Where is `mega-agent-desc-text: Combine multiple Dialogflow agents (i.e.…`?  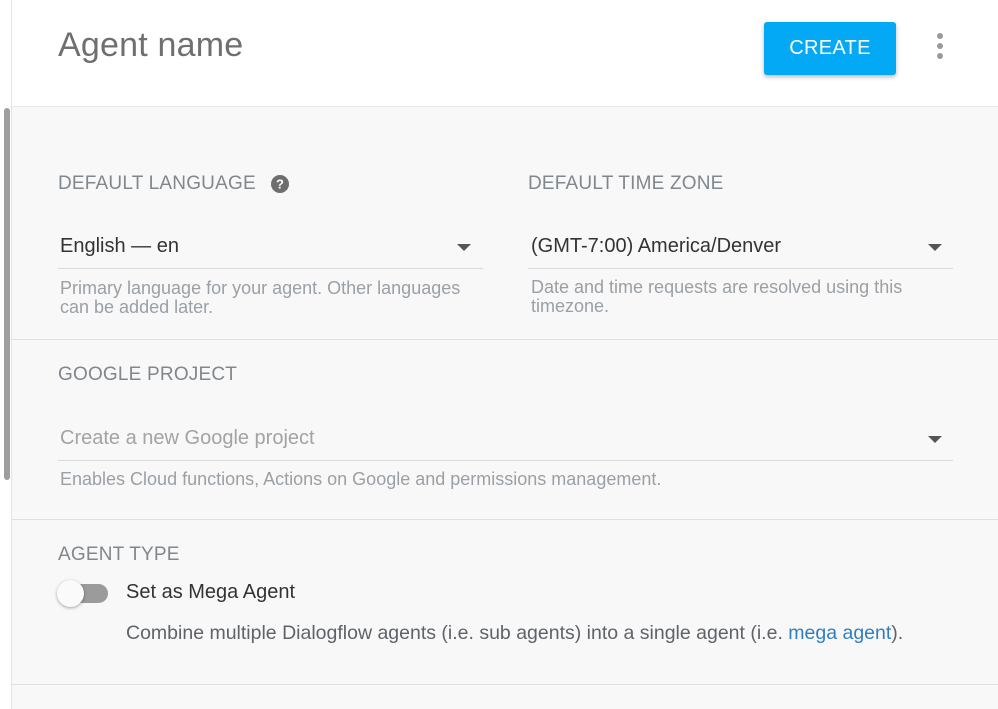
mega-agent-desc-text: Combine multiple Dialogflow agents (i.e.… is located at coordinates (457, 633).